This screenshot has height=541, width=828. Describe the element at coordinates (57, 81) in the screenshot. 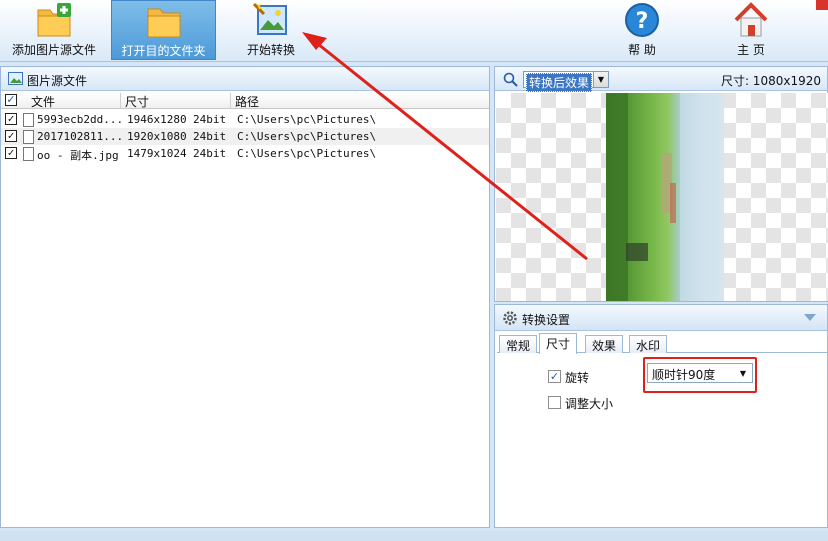

I see `source-files-title: 图片源文件` at that location.